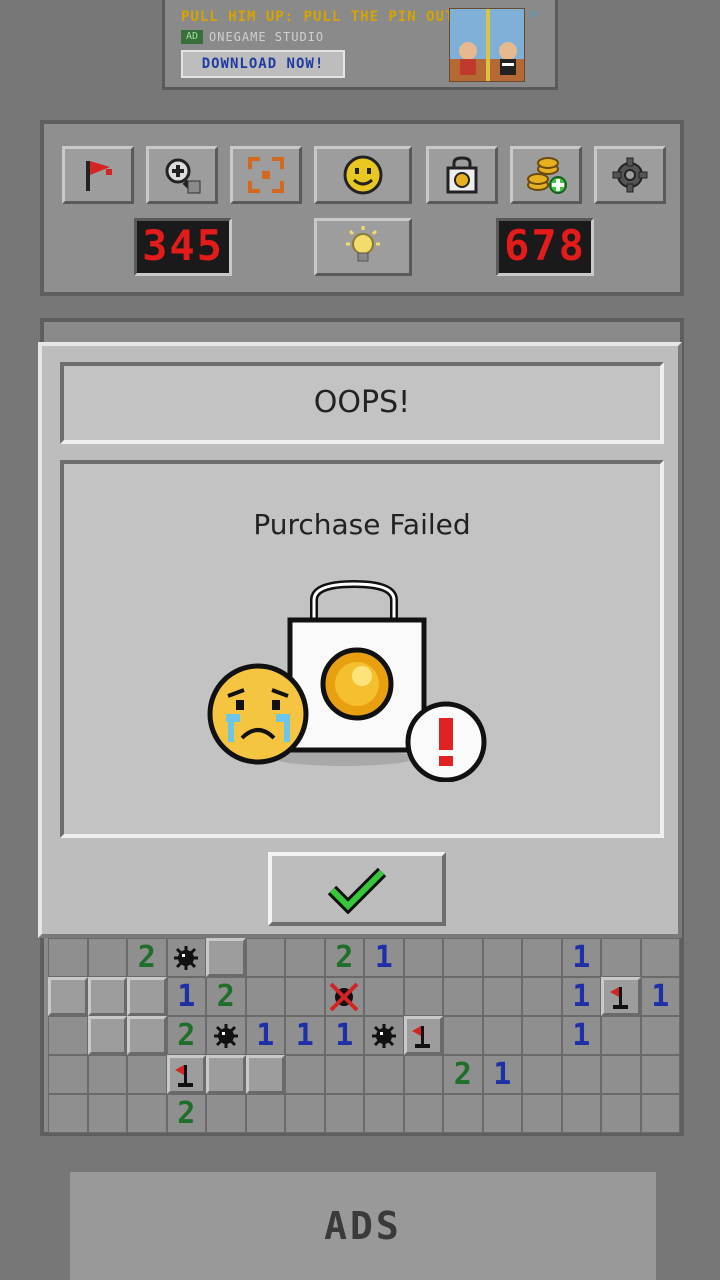  What do you see at coordinates (538, 13) in the screenshot?
I see `ad-choices-icon: ▷` at bounding box center [538, 13].